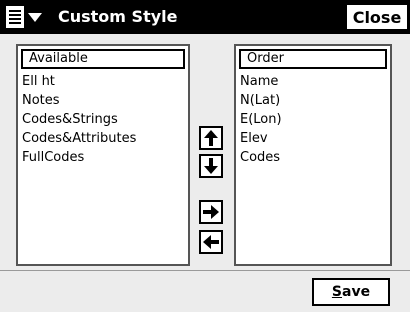 The height and width of the screenshot is (312, 410). Describe the element at coordinates (35, 17) in the screenshot. I see `chevron-down-icon` at that location.